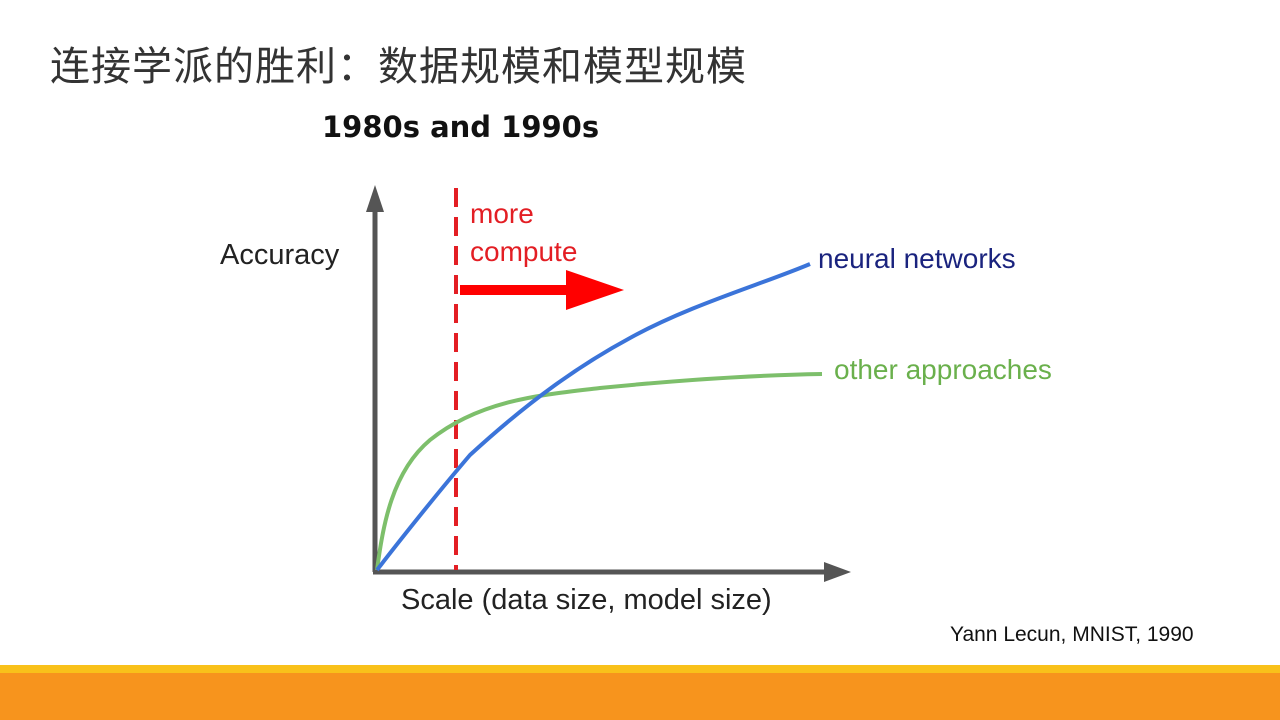 The width and height of the screenshot is (1280, 720). What do you see at coordinates (595, 290) in the screenshot?
I see `compute-arrow-head` at bounding box center [595, 290].